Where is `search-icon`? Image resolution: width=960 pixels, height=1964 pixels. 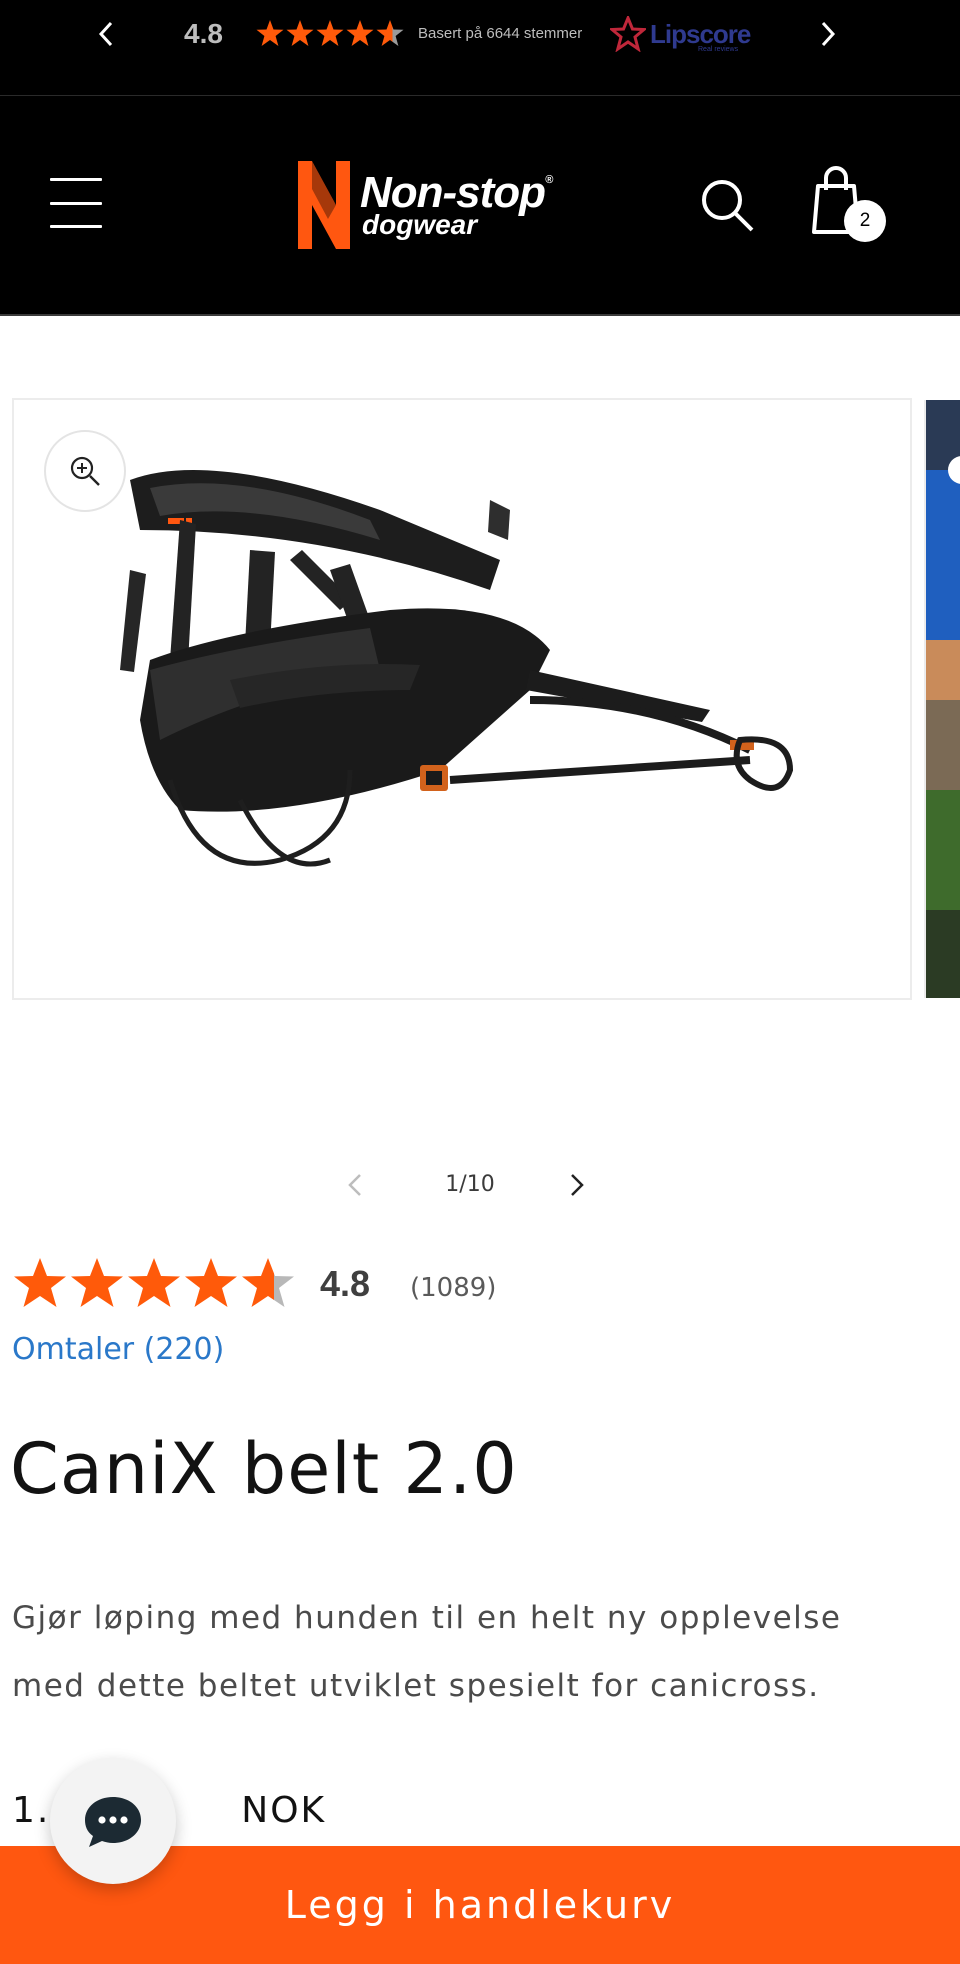
search-icon is located at coordinates (728, 206).